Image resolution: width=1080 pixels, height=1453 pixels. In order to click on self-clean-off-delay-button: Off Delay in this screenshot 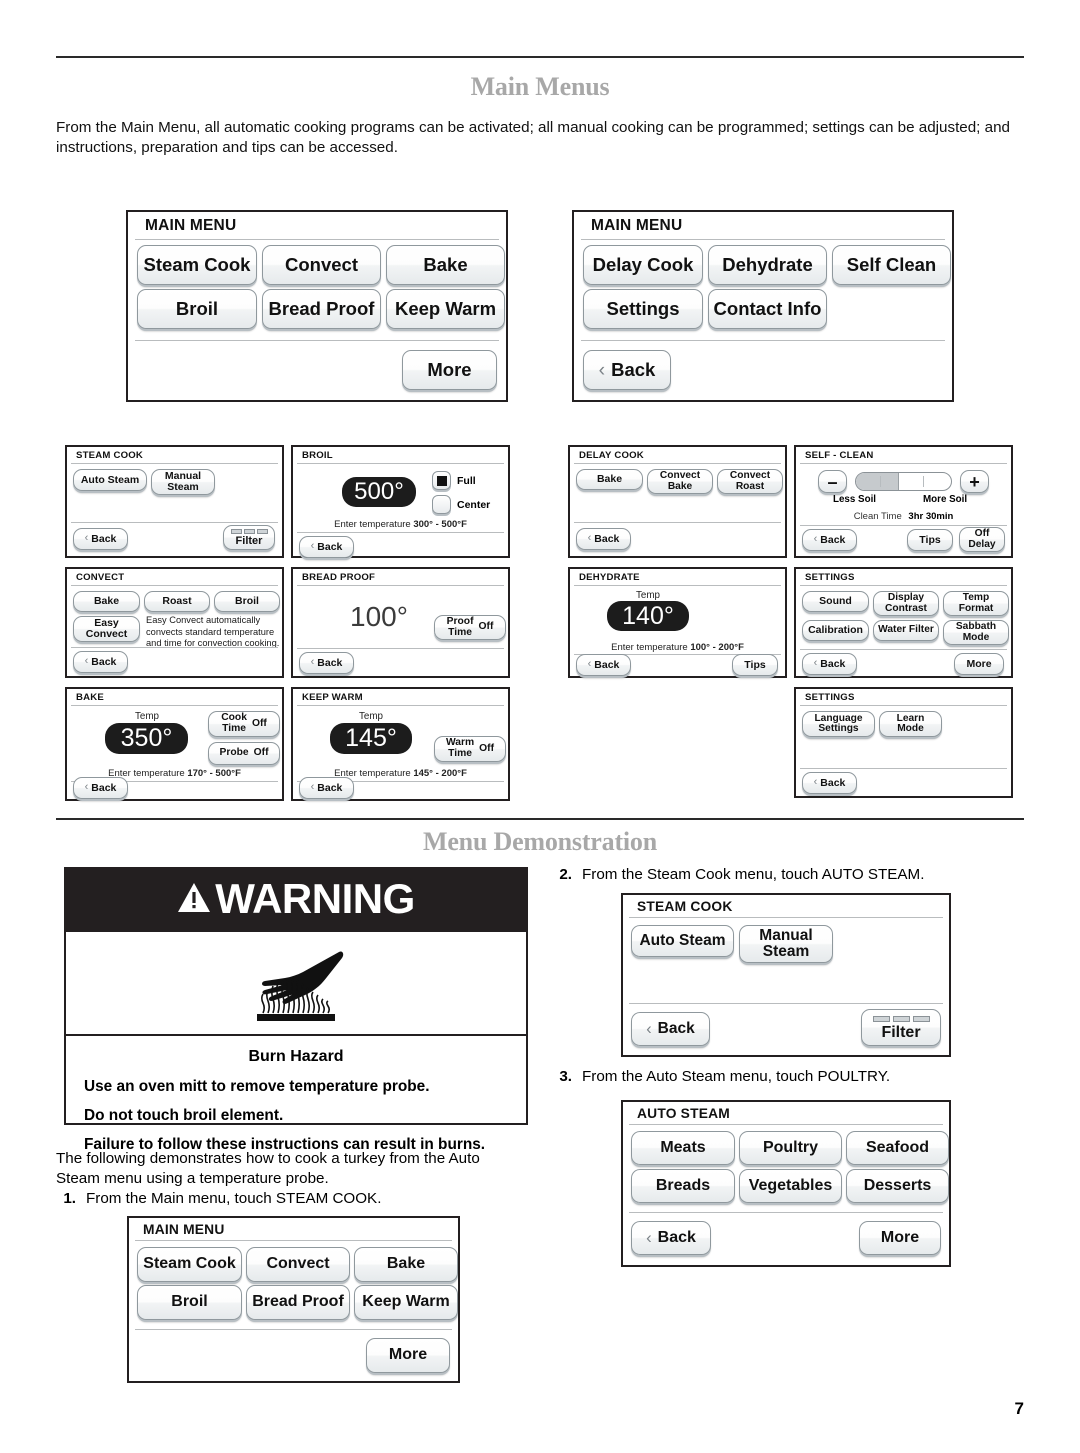, I will do `click(982, 539)`.